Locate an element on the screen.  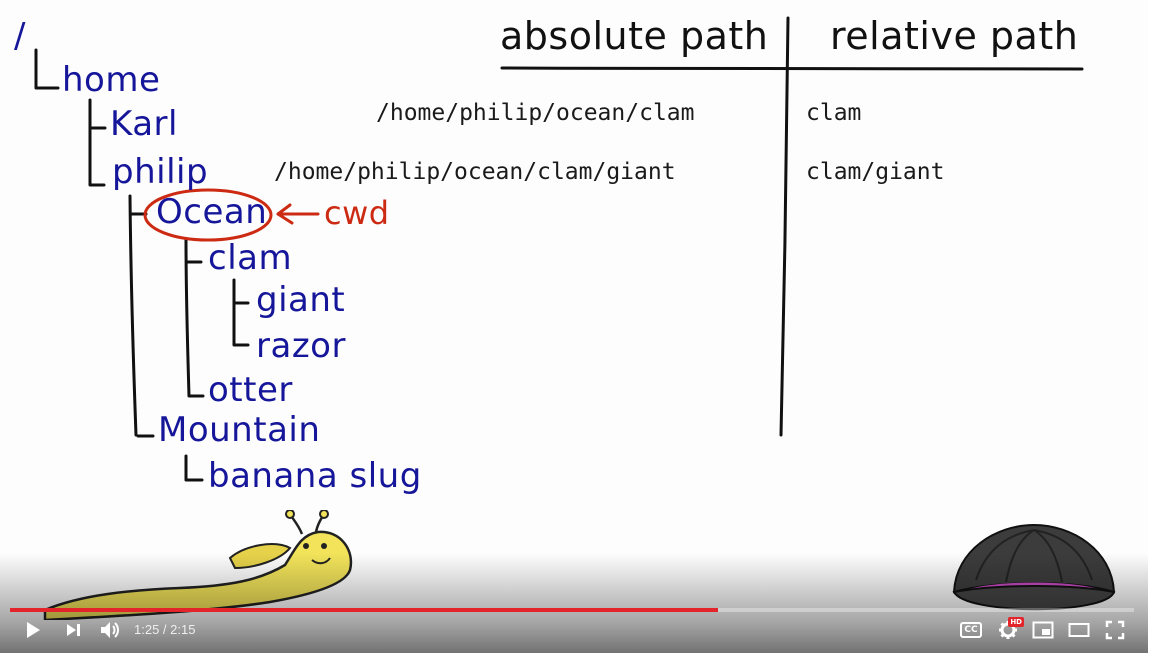
duration: 2:15 is located at coordinates (183, 629).